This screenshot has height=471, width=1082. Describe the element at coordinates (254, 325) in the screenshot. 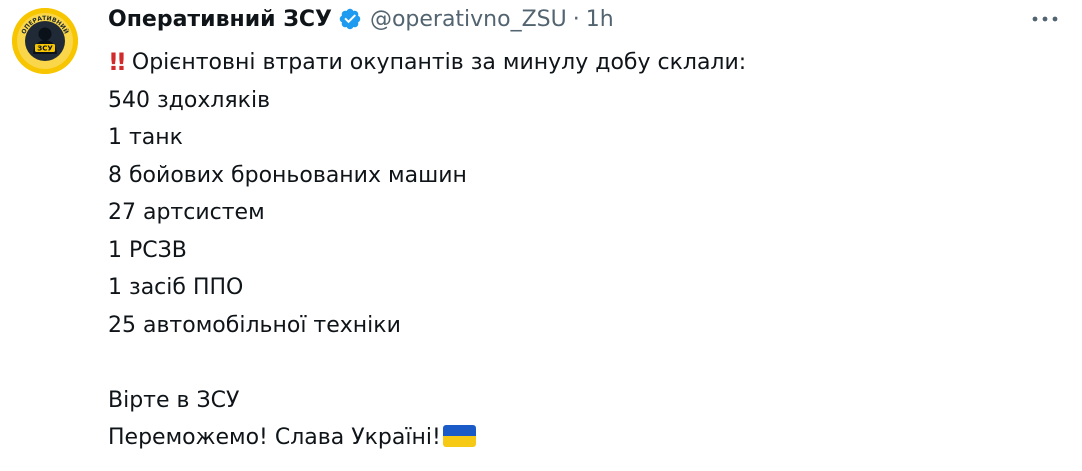

I see `loss-item: 25 автомобільної техніки` at that location.